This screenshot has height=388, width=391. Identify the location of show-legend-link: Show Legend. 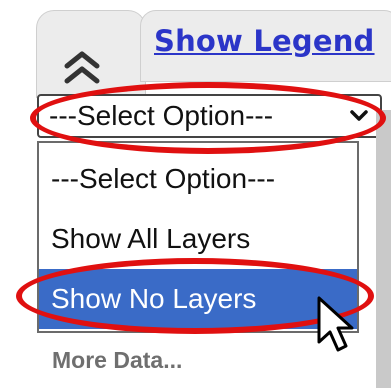
(264, 41).